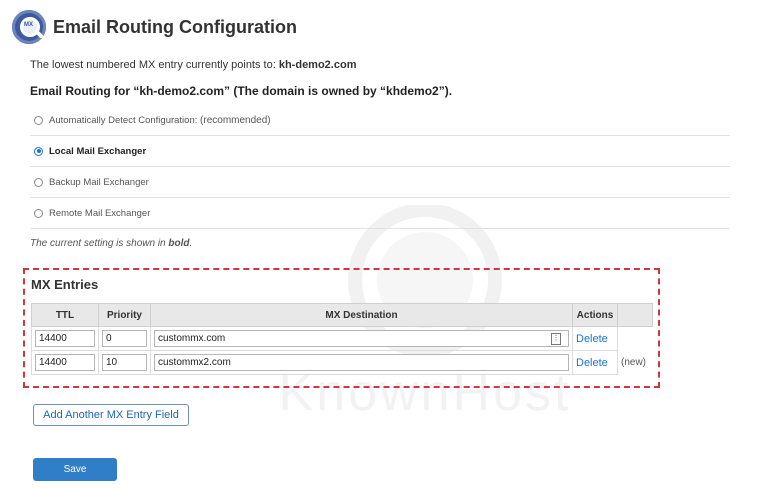 The width and height of the screenshot is (768, 491). What do you see at coordinates (380, 182) in the screenshot?
I see `option-backup: Backup Mail Exchanger` at bounding box center [380, 182].